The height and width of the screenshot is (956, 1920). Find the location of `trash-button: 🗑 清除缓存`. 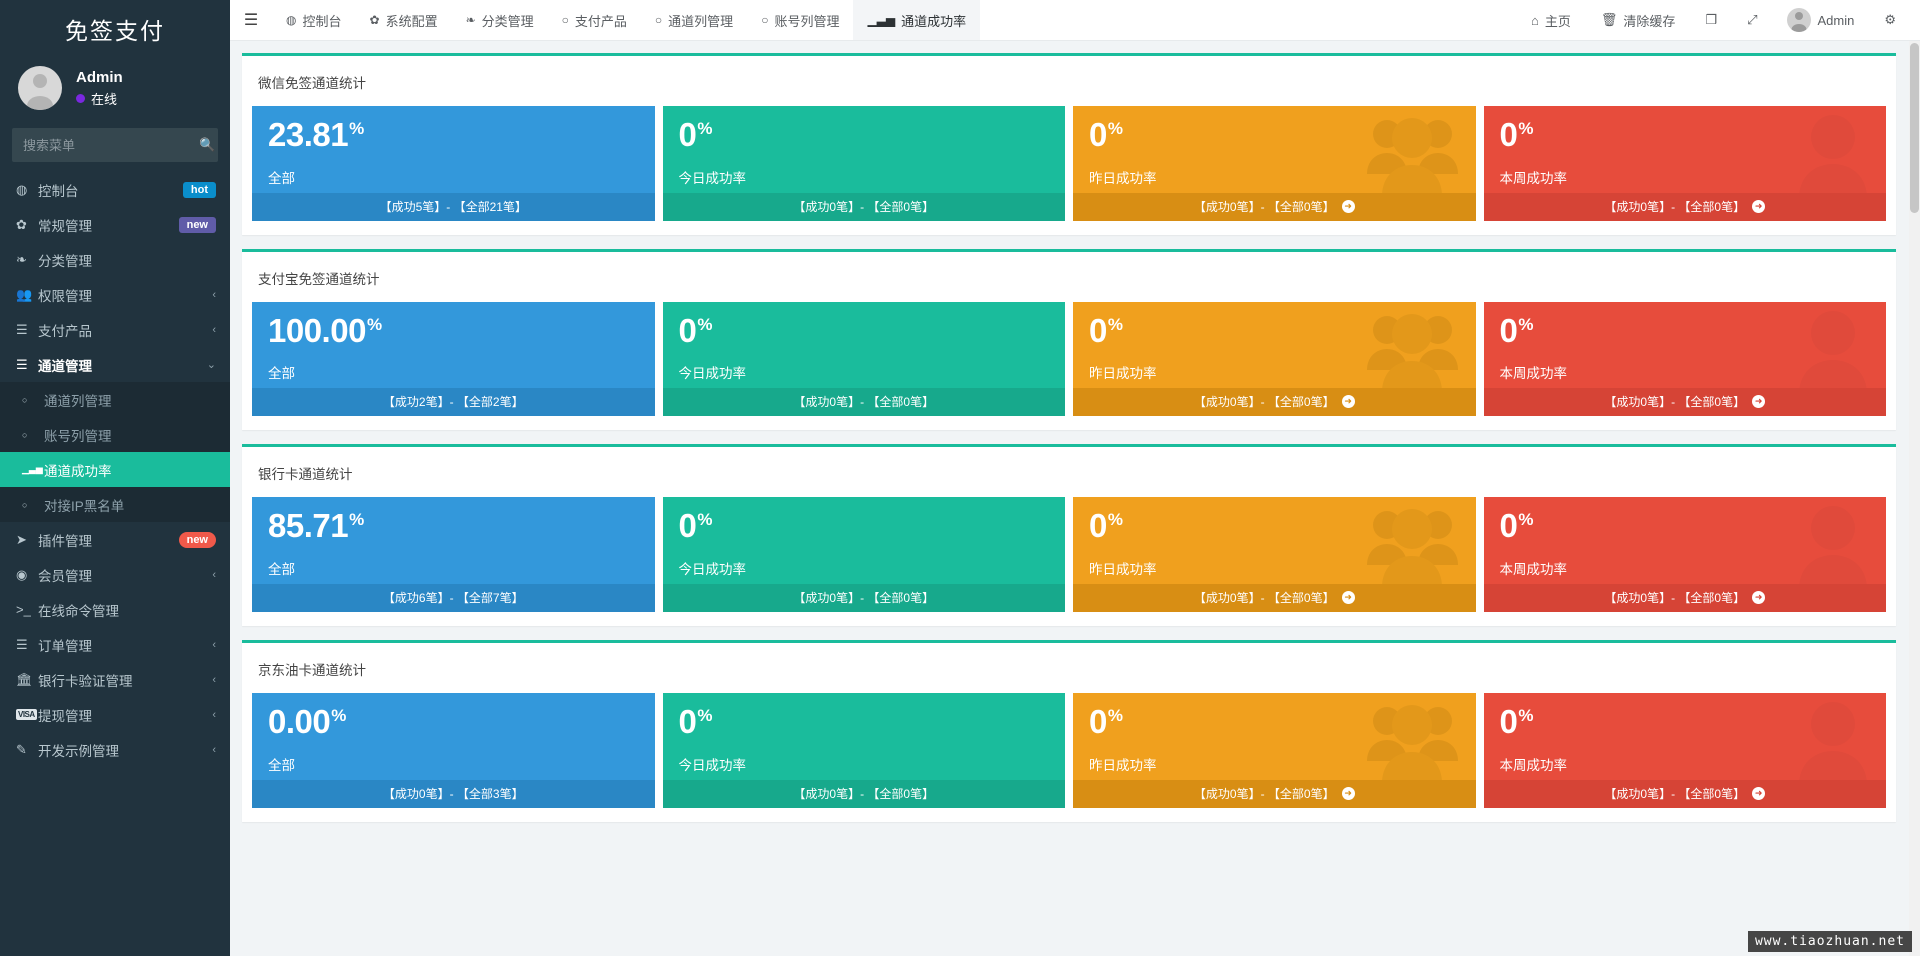

trash-button: 🗑 清除缓存 is located at coordinates (1638, 20).